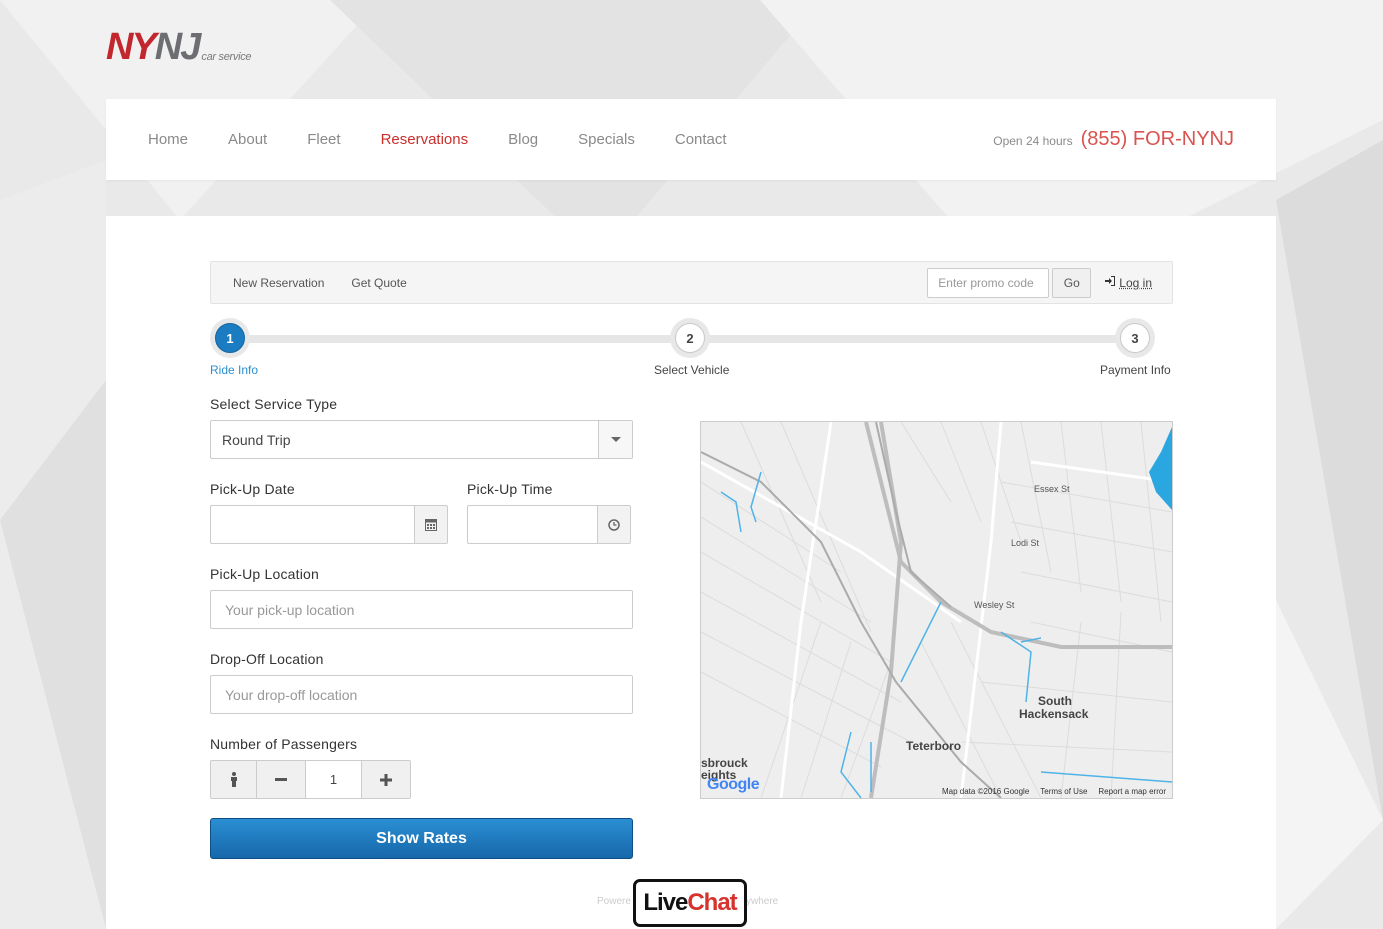 This screenshot has width=1383, height=929. I want to click on livechat-area: Powere ywhere Live Chat, so click(691, 903).